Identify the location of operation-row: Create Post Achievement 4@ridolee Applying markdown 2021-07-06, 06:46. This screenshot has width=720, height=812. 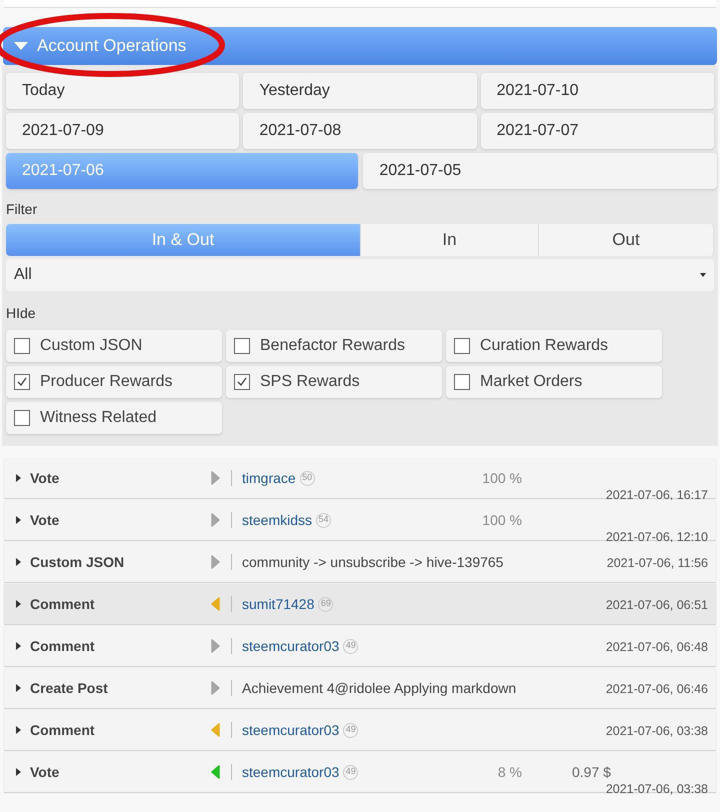
(360, 688).